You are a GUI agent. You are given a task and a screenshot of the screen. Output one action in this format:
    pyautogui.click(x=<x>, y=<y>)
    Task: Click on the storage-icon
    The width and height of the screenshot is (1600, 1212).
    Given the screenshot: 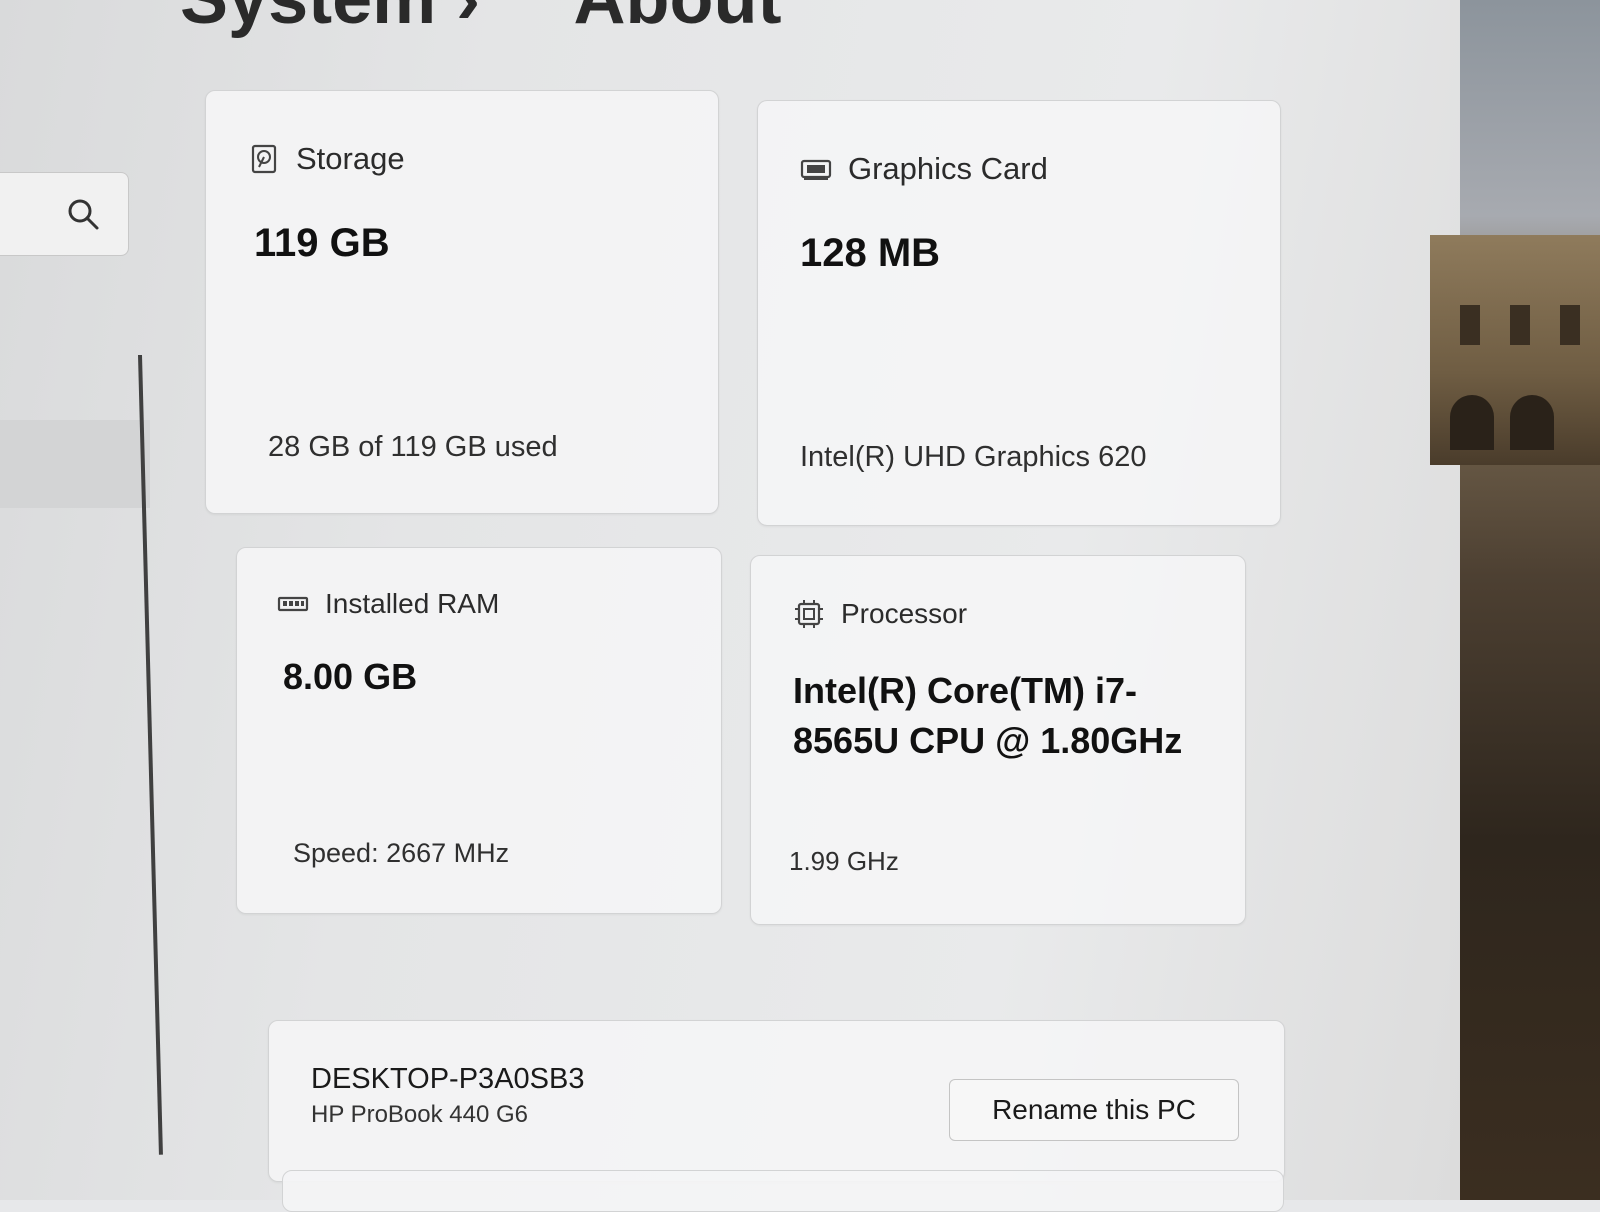 What is the action you would take?
    pyautogui.click(x=264, y=159)
    